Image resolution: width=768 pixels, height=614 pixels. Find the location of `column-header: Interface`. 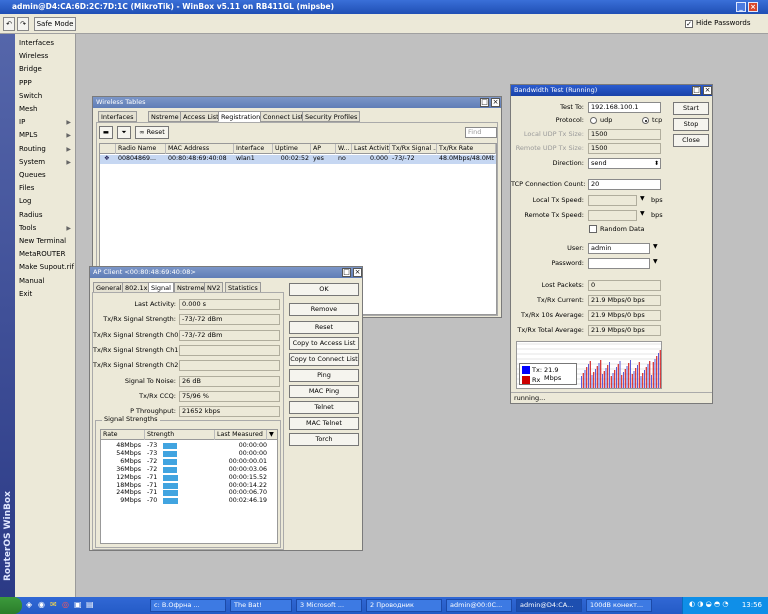

column-header: Interface is located at coordinates (253, 149).